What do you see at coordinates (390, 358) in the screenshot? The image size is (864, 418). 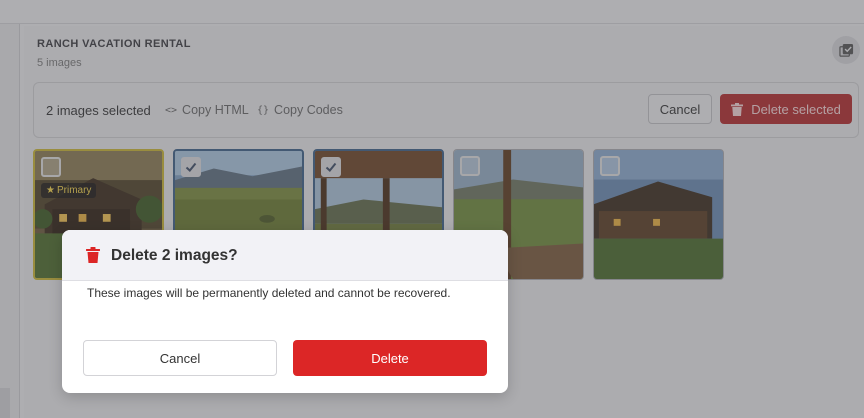 I see `dialog-delete-button: Delete` at bounding box center [390, 358].